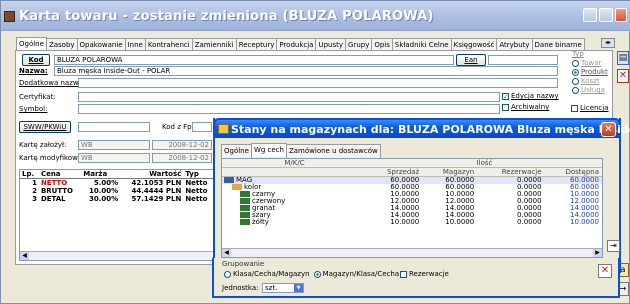  I want to click on jednostka-value: szt., so click(271, 288).